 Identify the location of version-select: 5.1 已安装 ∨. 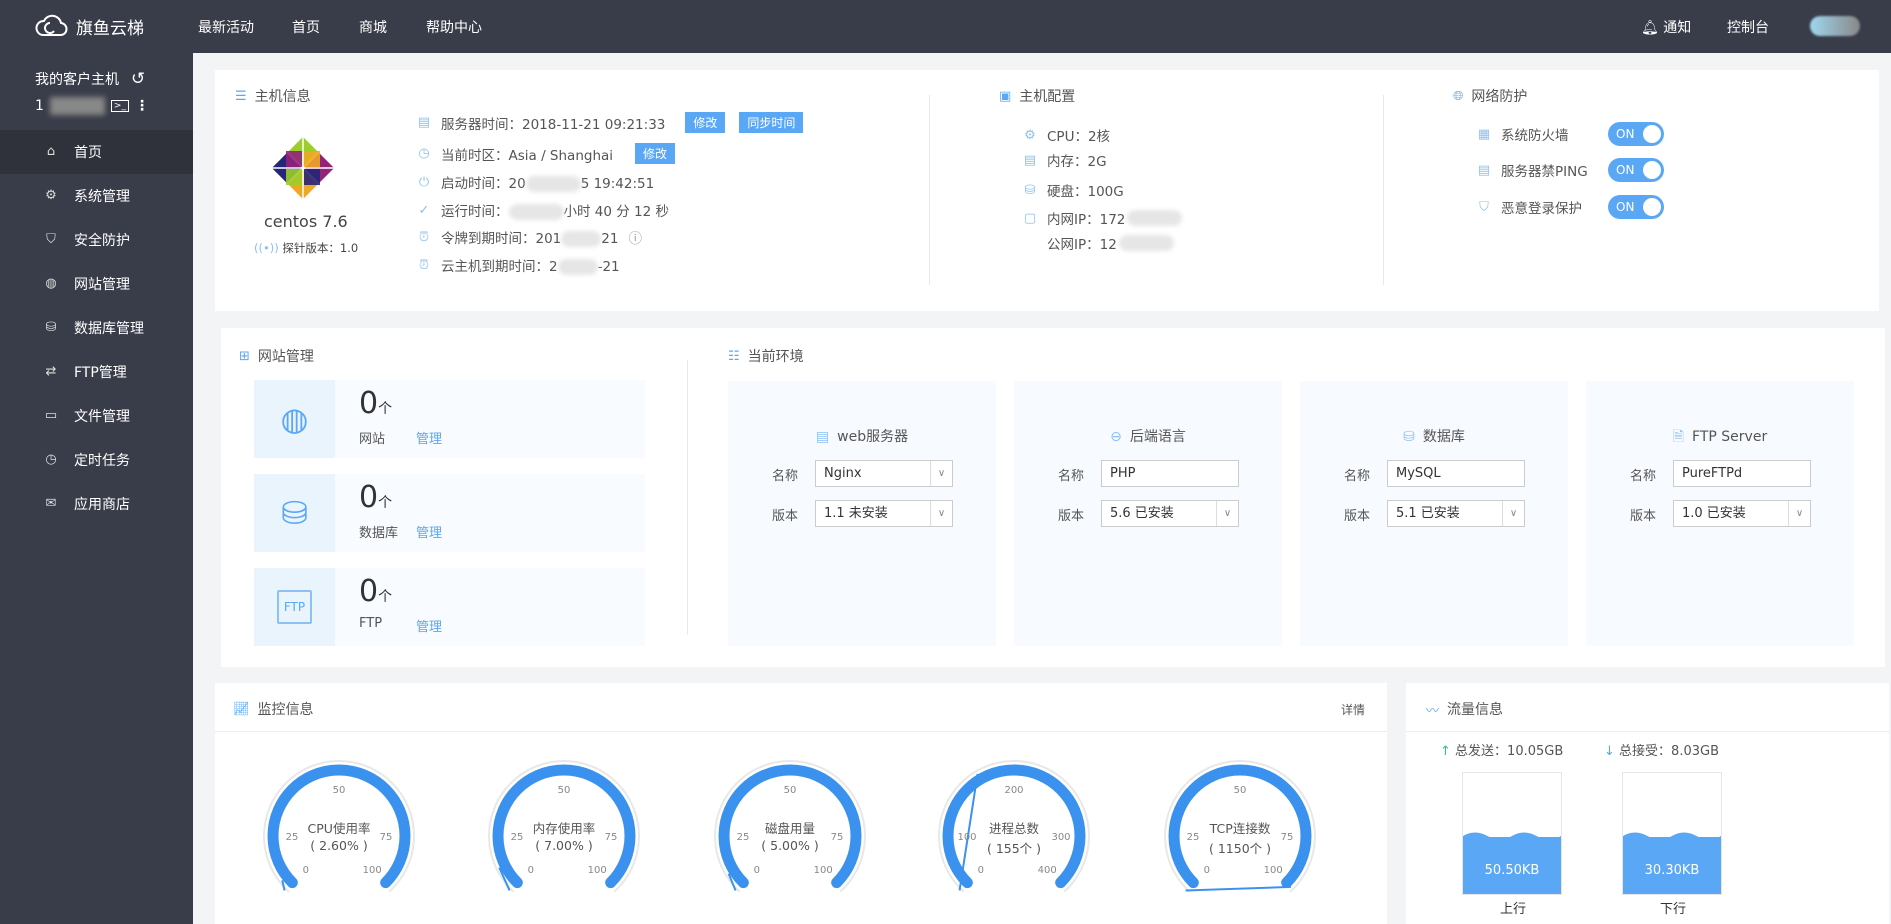
(1456, 513).